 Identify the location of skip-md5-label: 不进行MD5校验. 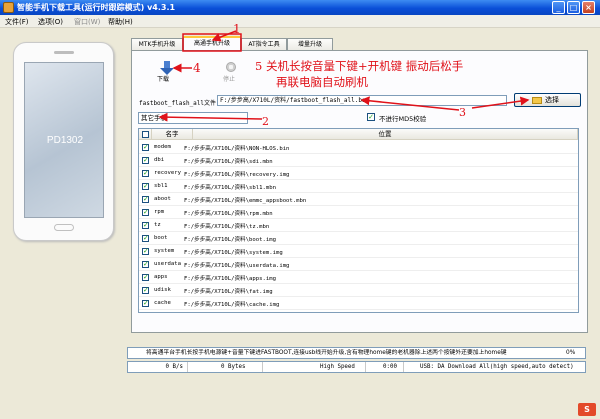
(403, 119).